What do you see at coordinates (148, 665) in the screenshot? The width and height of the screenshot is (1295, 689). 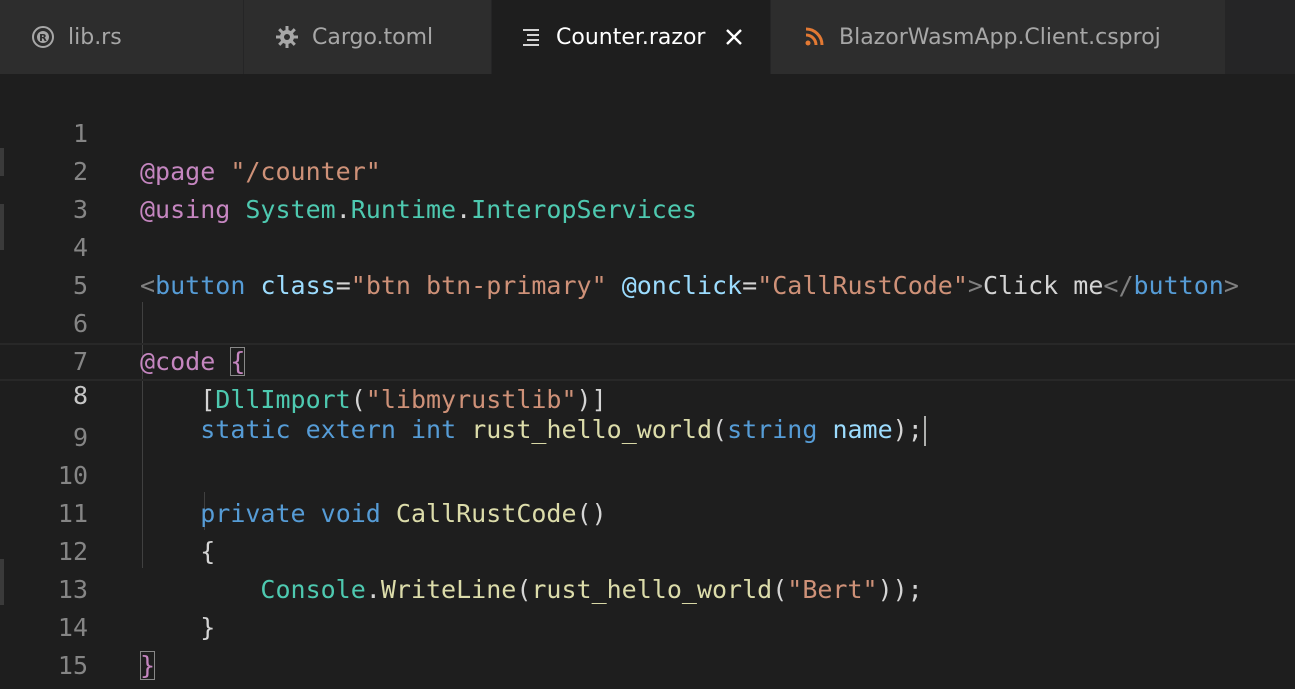 I see `matched-bracket: }` at bounding box center [148, 665].